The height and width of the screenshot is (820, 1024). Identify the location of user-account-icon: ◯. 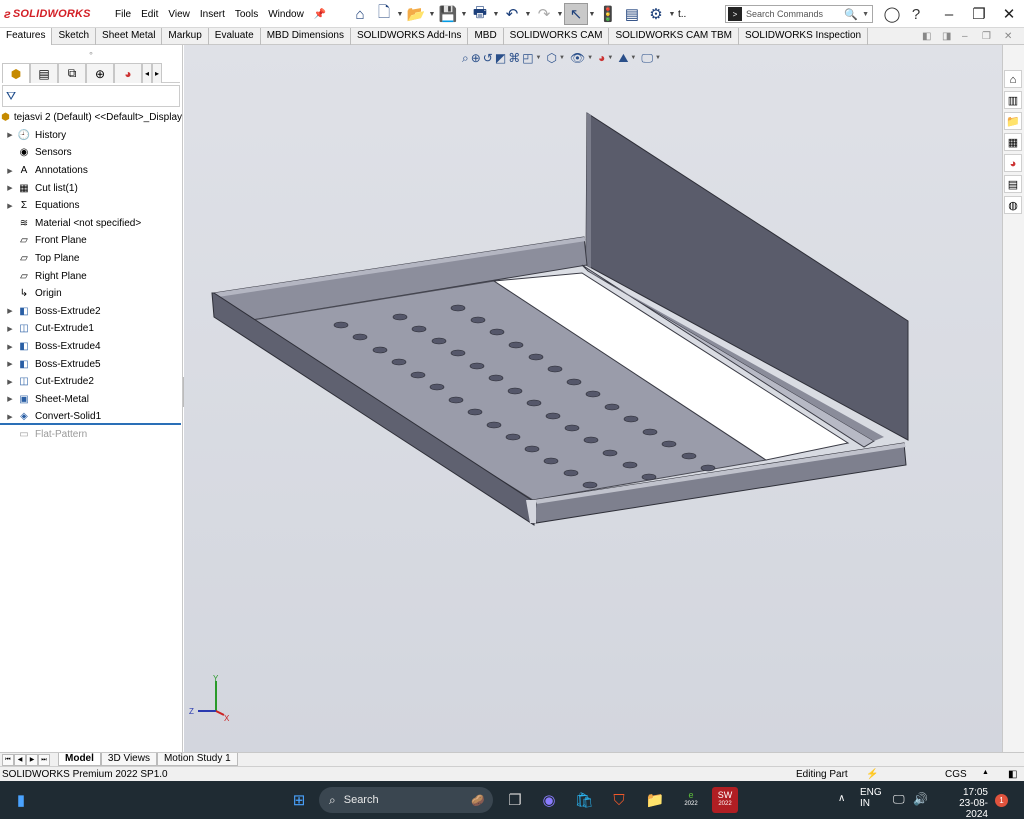
(892, 14).